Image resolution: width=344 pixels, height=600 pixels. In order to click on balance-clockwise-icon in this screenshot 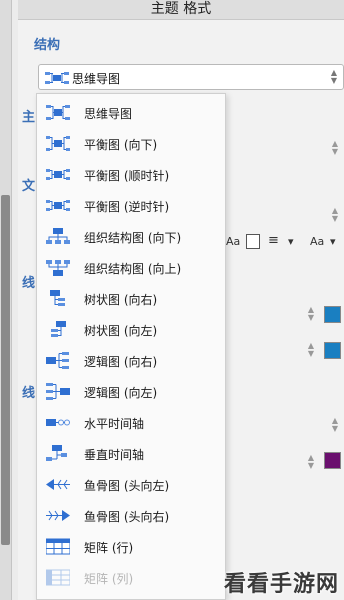, I will do `click(58, 174)`.